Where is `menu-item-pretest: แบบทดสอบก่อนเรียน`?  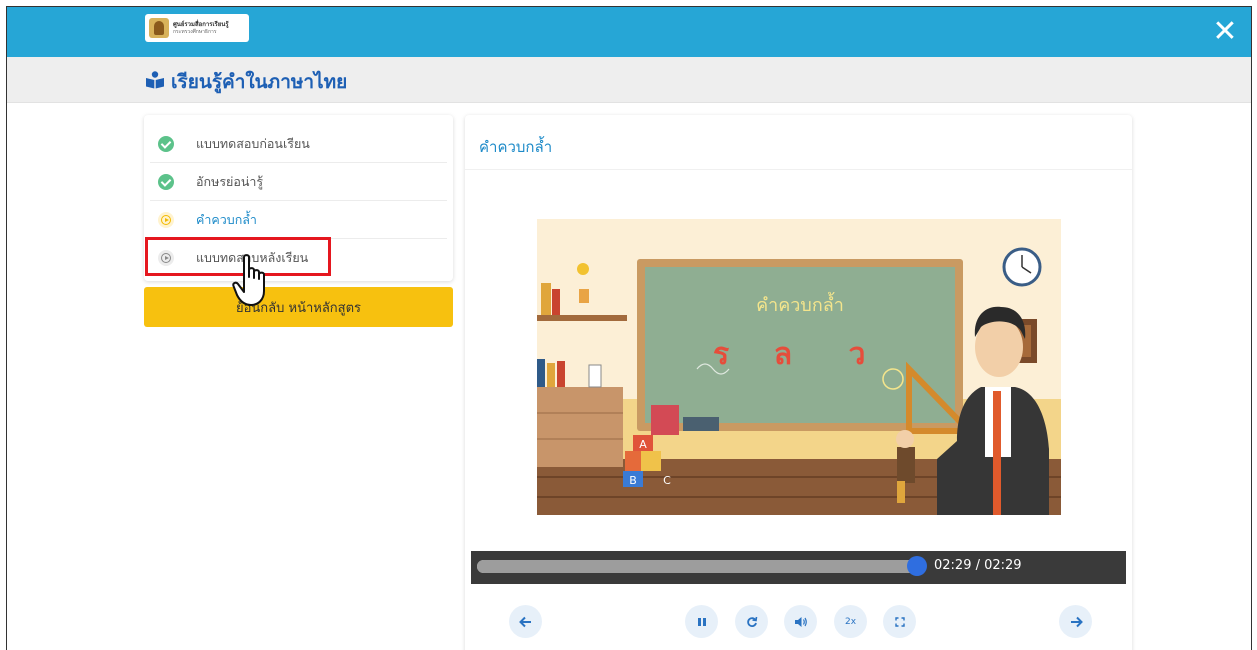
menu-item-pretest: แบบทดสอบก่อนเรียน is located at coordinates (298, 144).